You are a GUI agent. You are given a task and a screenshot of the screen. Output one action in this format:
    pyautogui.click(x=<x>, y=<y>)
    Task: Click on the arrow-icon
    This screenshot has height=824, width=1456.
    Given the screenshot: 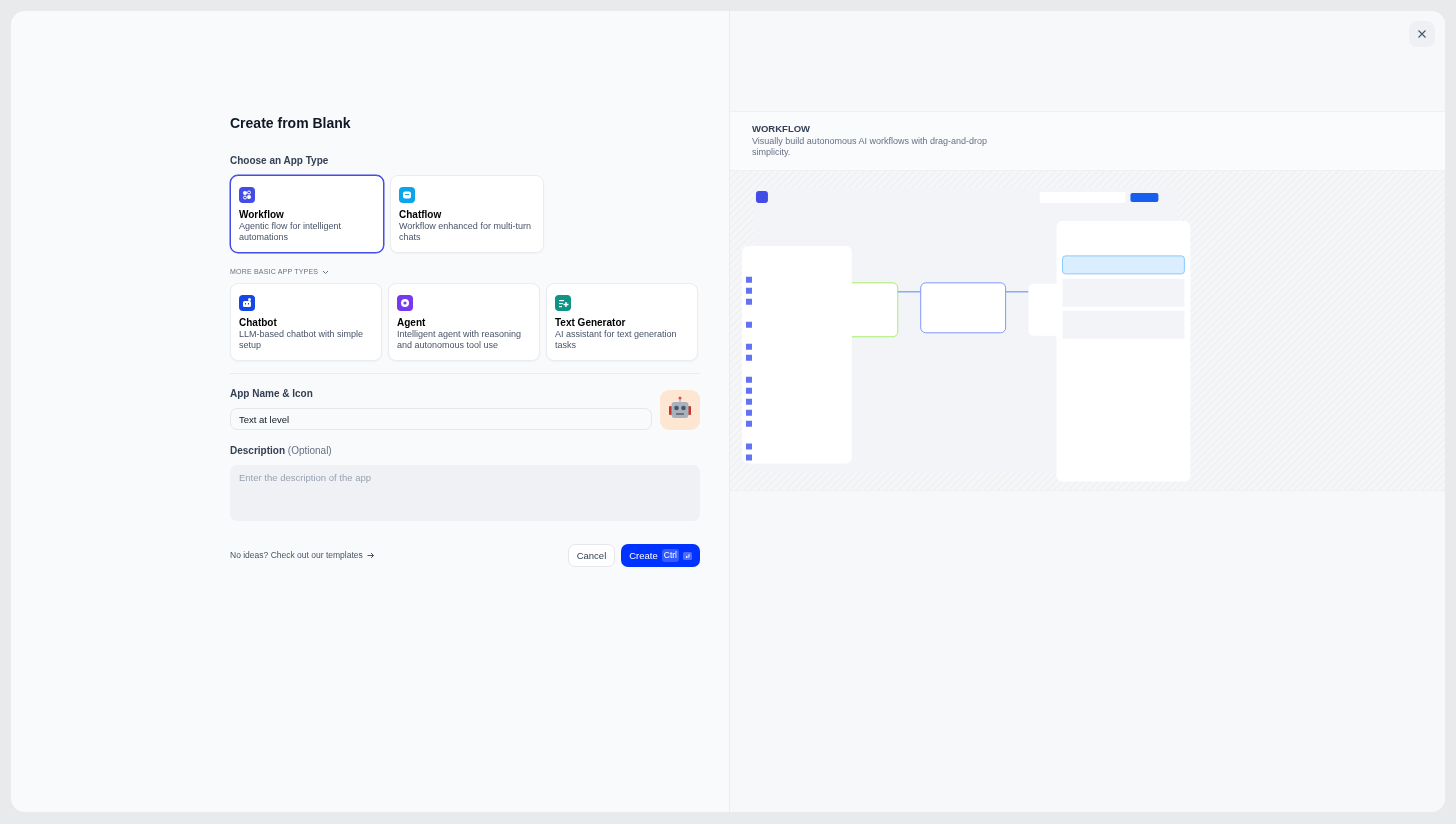 What is the action you would take?
    pyautogui.click(x=370, y=556)
    